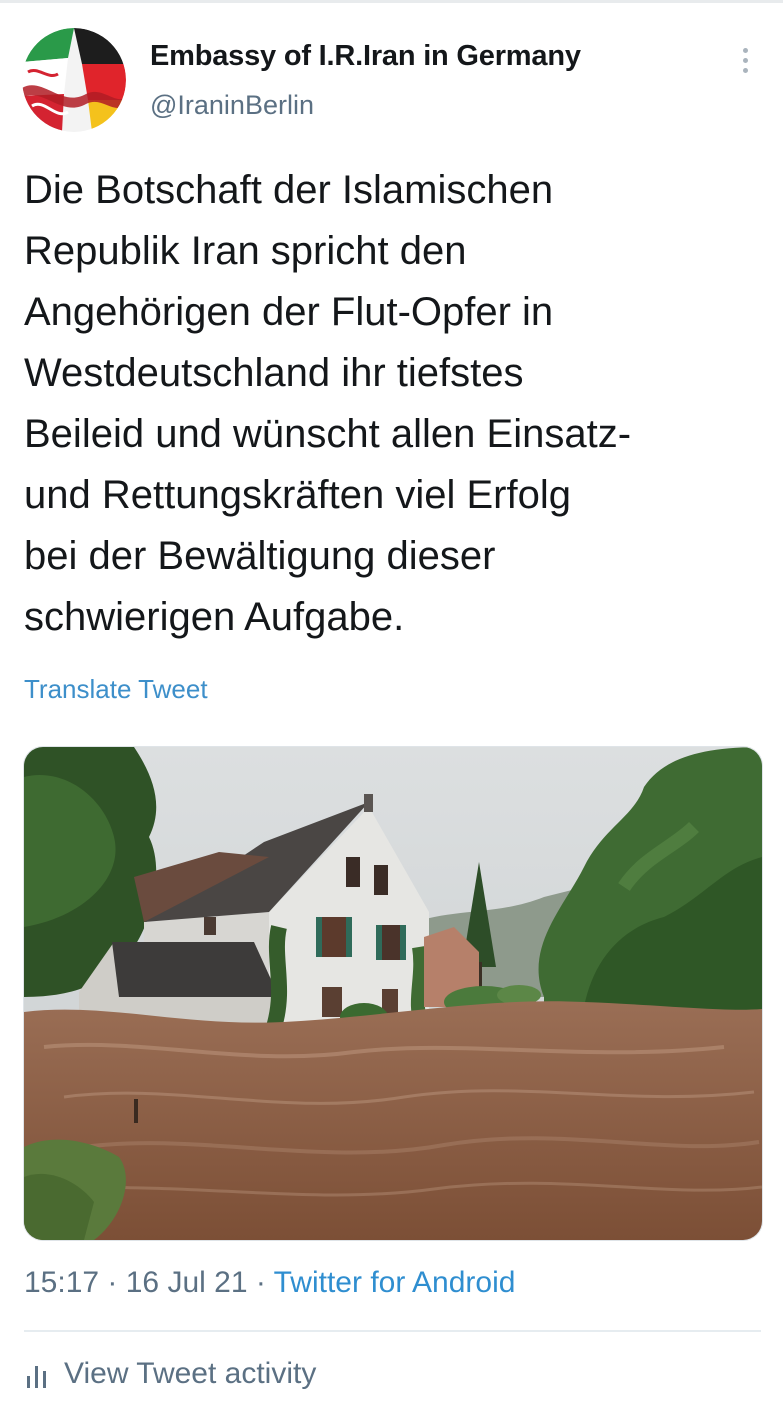  Describe the element at coordinates (232, 105) in the screenshot. I see `account-handle: @IraninBerlin` at that location.